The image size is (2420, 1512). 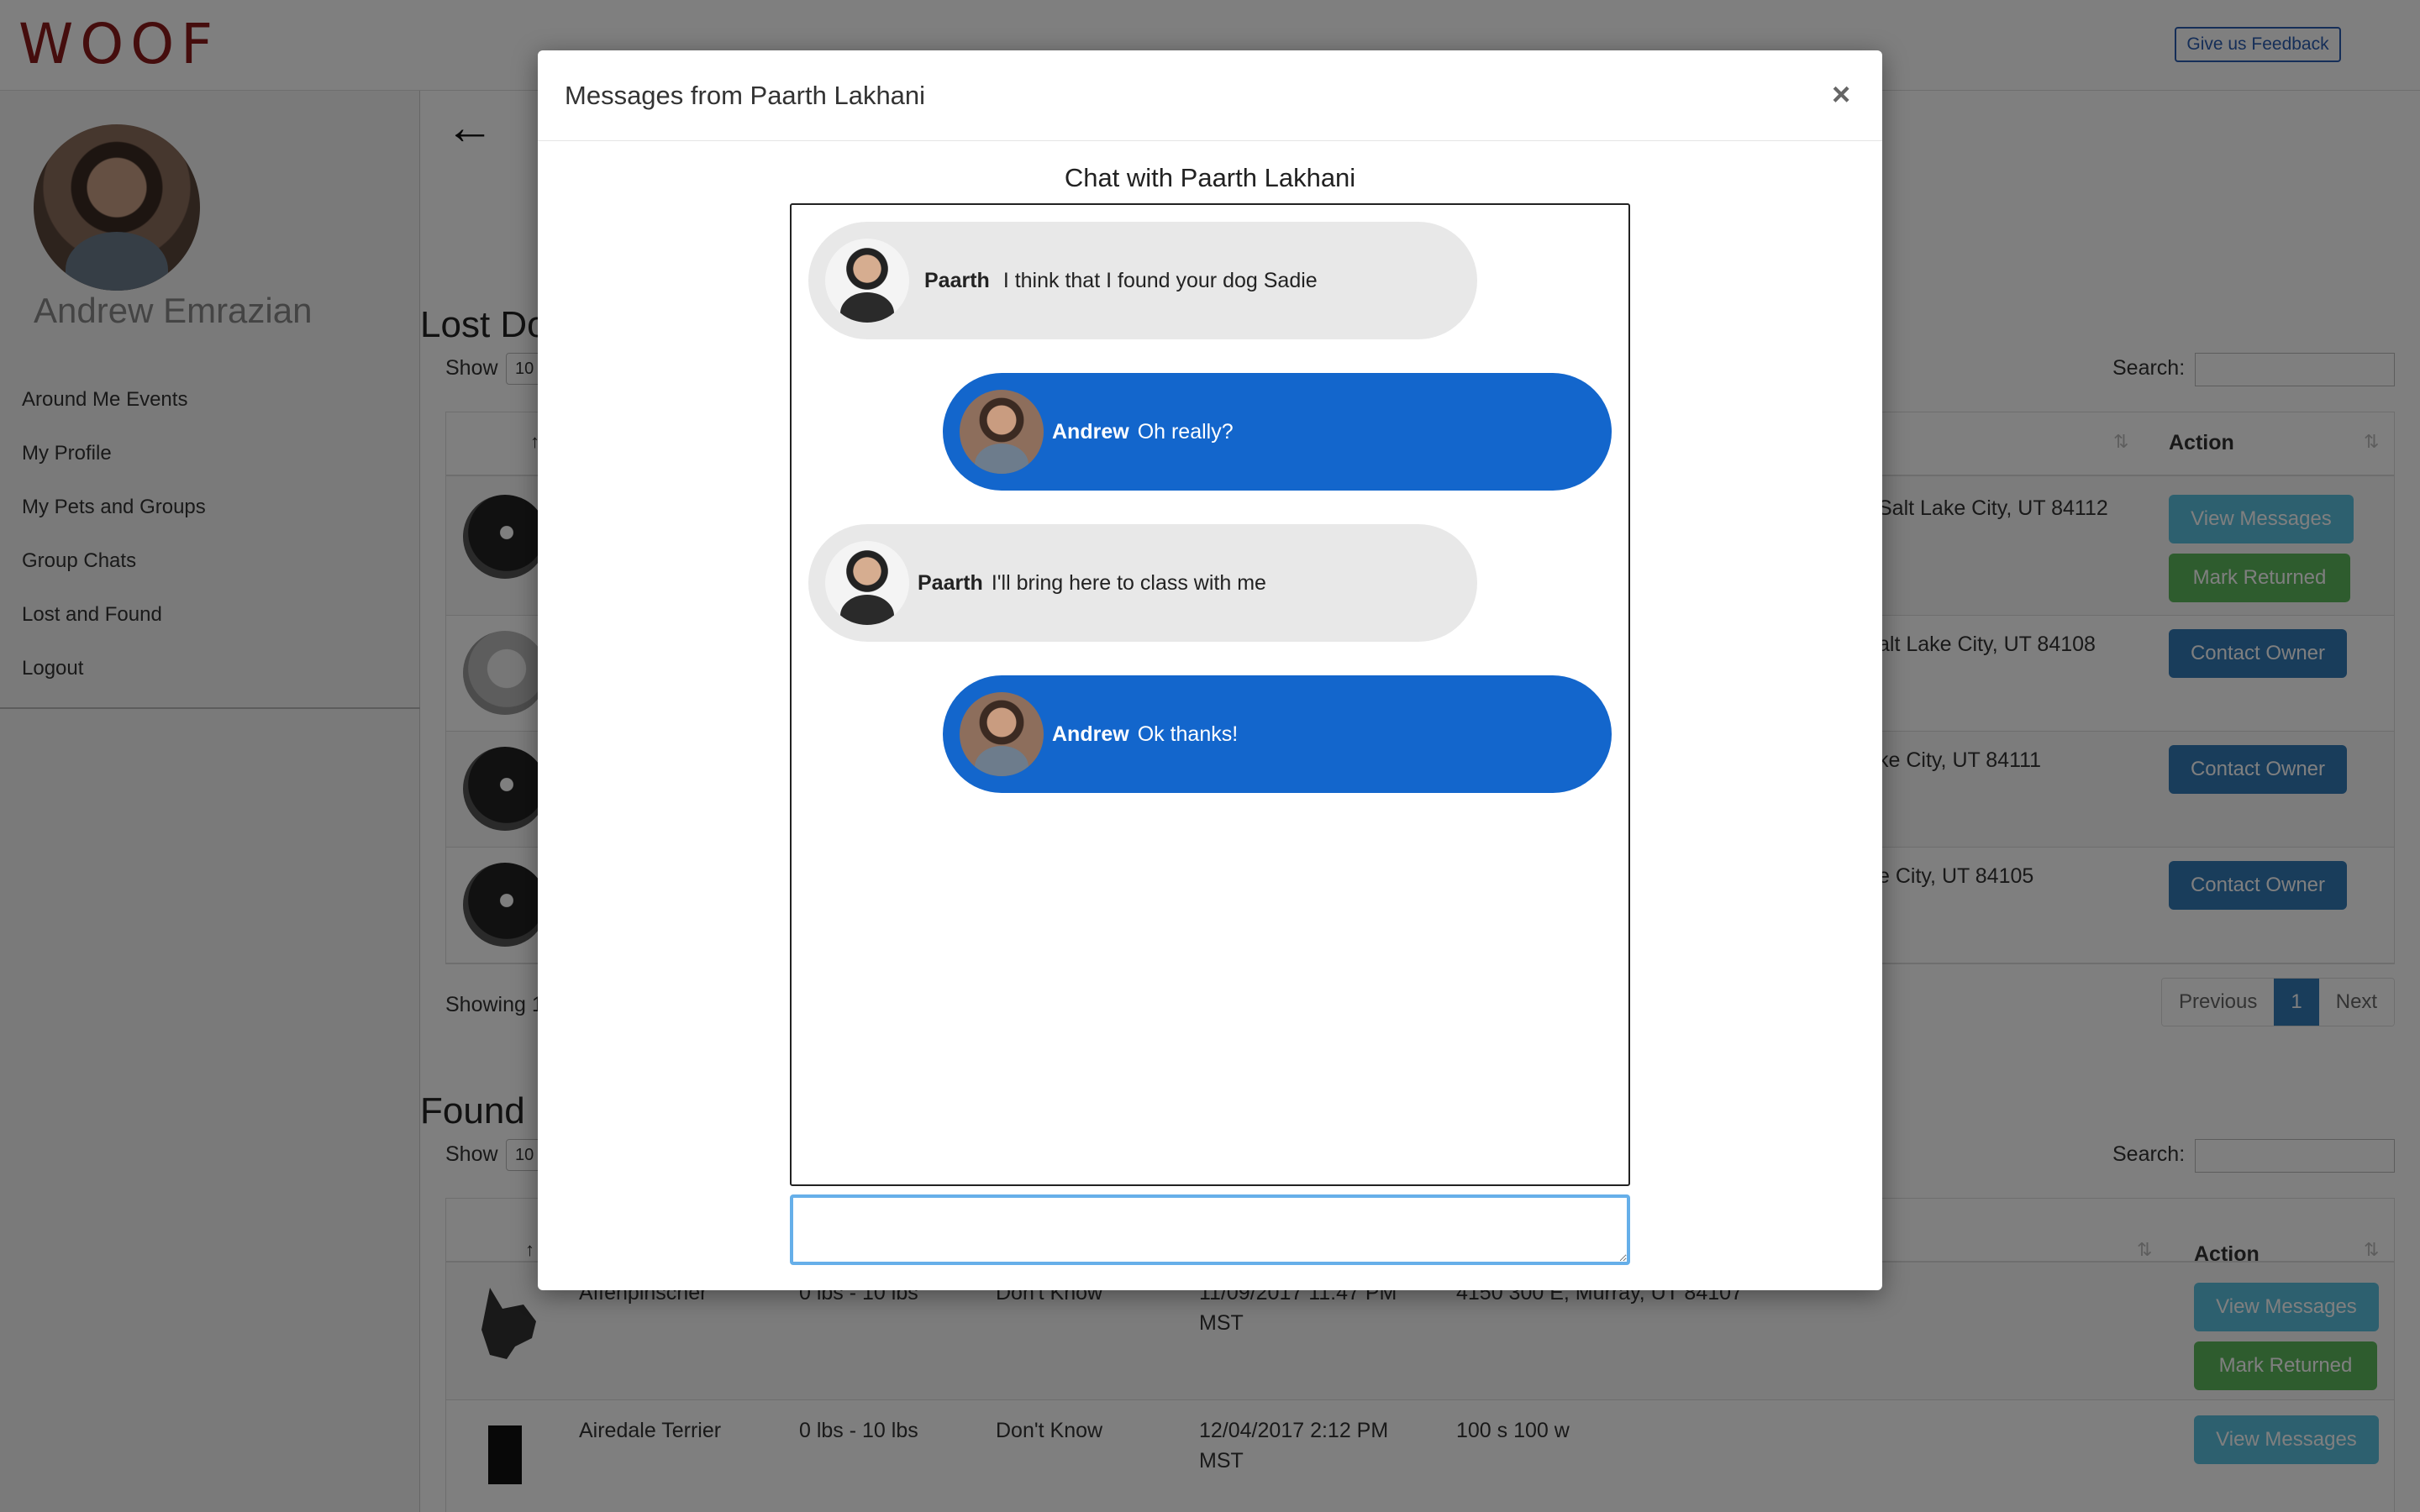 I want to click on close-icon: ×, so click(x=1841, y=95).